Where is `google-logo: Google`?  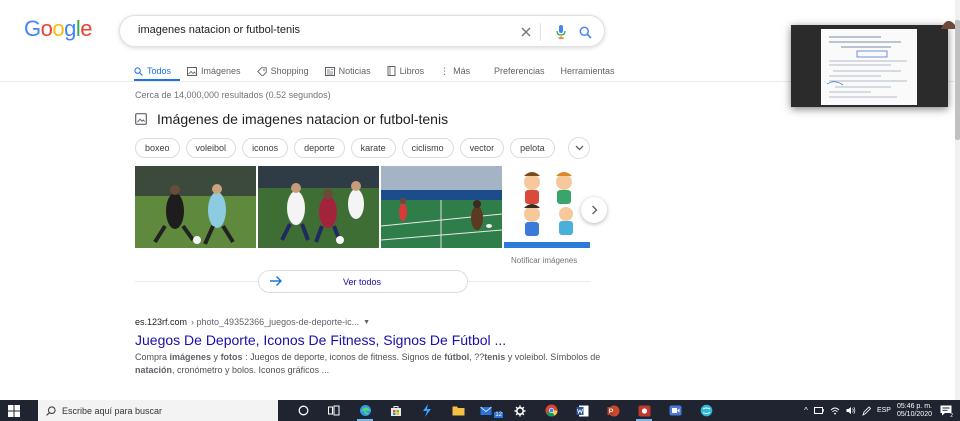 google-logo: Google is located at coordinates (58, 29).